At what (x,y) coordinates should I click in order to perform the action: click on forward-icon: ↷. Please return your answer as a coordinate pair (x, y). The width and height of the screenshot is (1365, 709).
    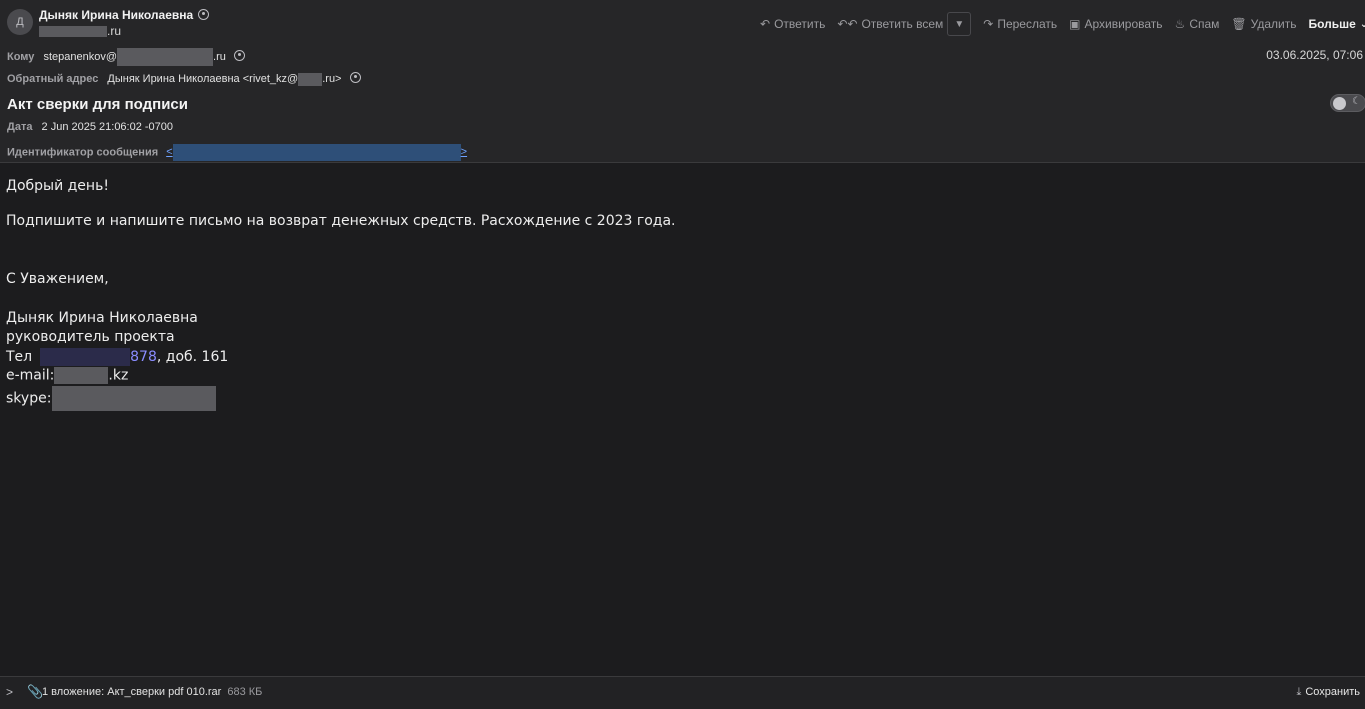
    Looking at the image, I should click on (988, 24).